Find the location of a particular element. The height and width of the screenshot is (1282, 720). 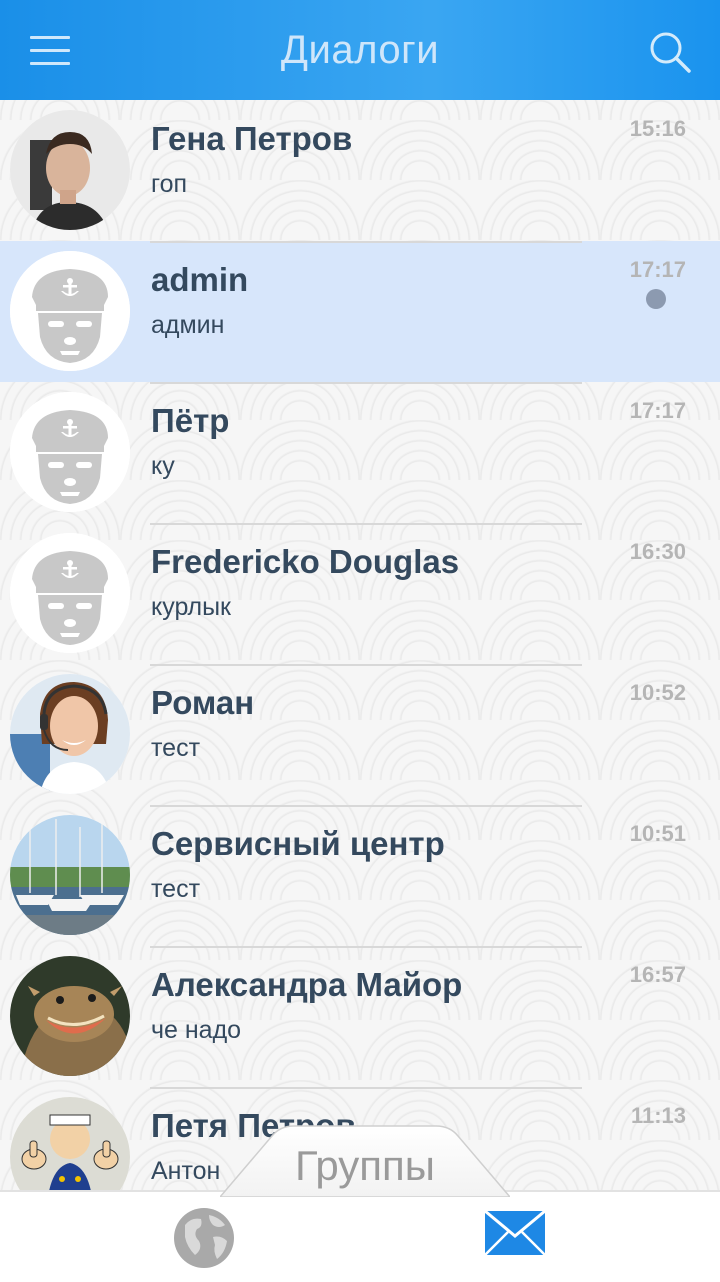

dialog-row: Пётр ку 17:17 is located at coordinates (360, 452).